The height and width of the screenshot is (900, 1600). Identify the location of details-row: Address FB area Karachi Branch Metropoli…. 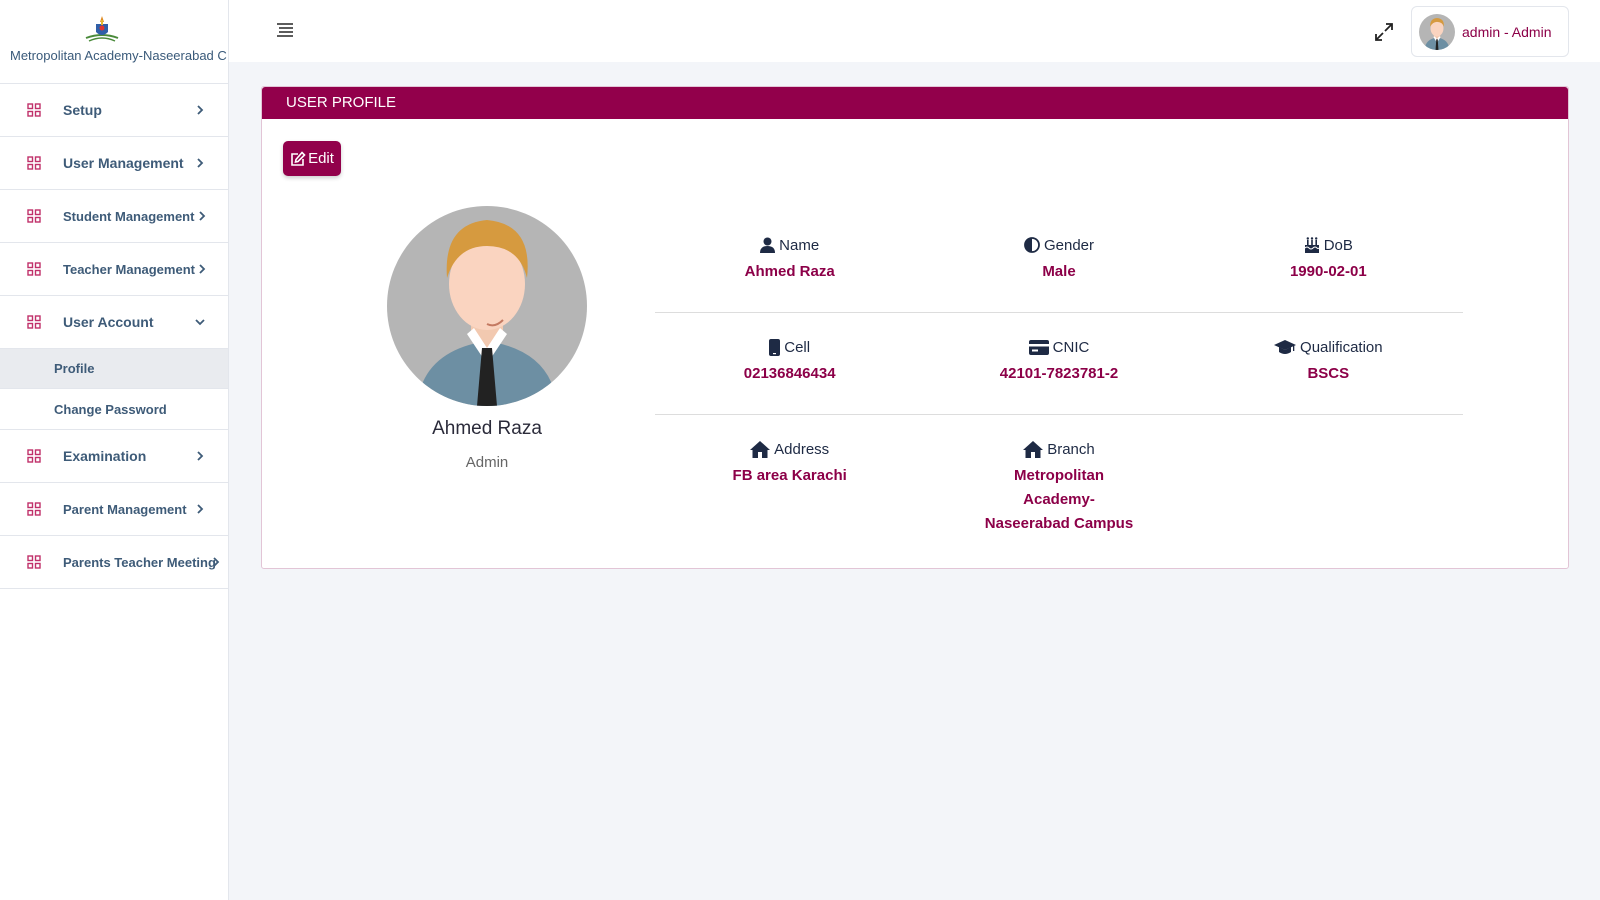
(1059, 473).